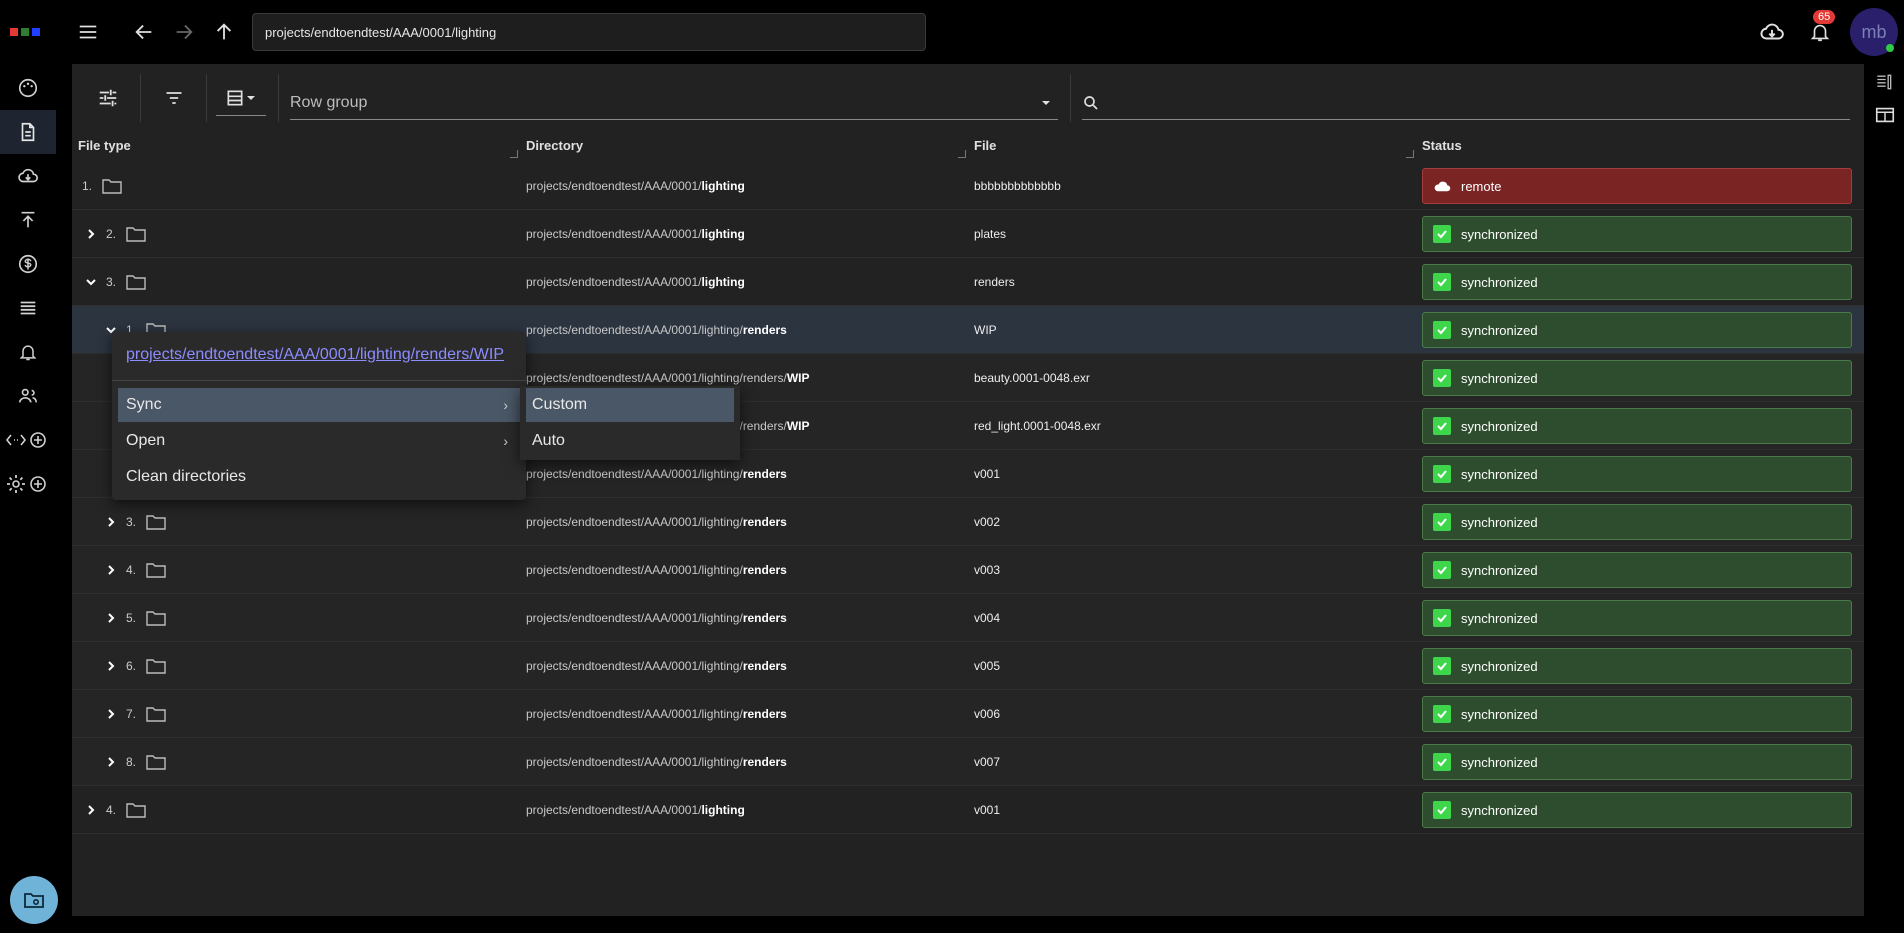  What do you see at coordinates (28, 132) in the screenshot?
I see `sidebar-item-files` at bounding box center [28, 132].